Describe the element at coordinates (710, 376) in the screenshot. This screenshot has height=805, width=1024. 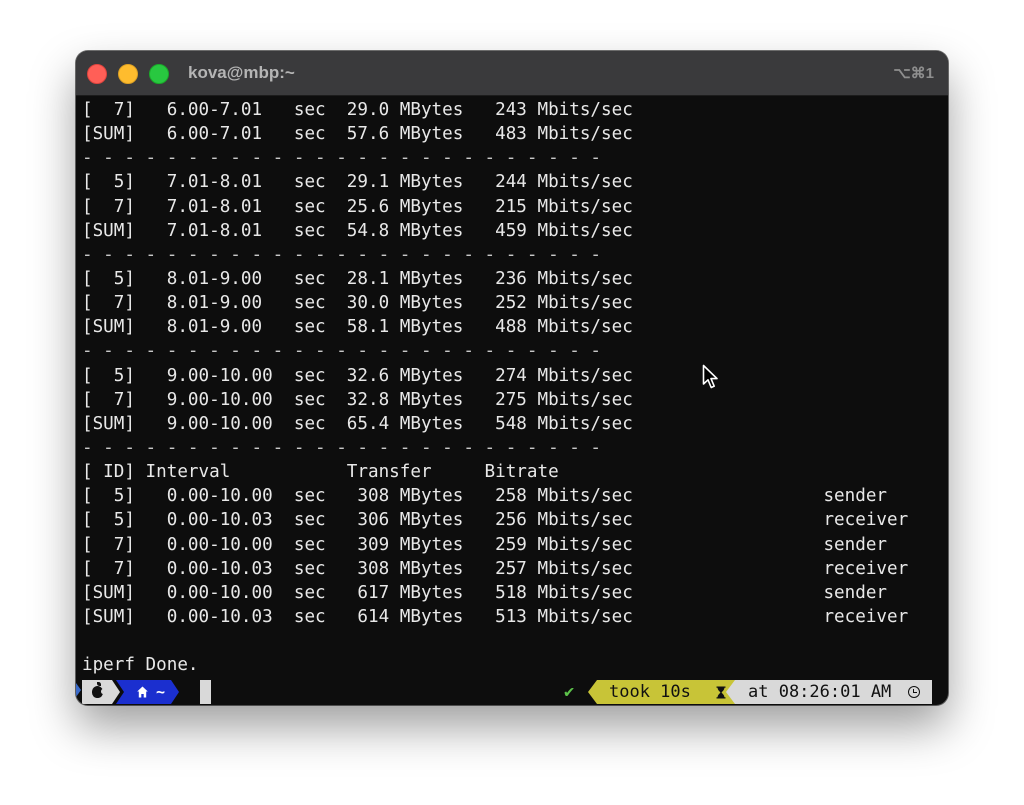
I see `mouse-pointer-icon` at that location.